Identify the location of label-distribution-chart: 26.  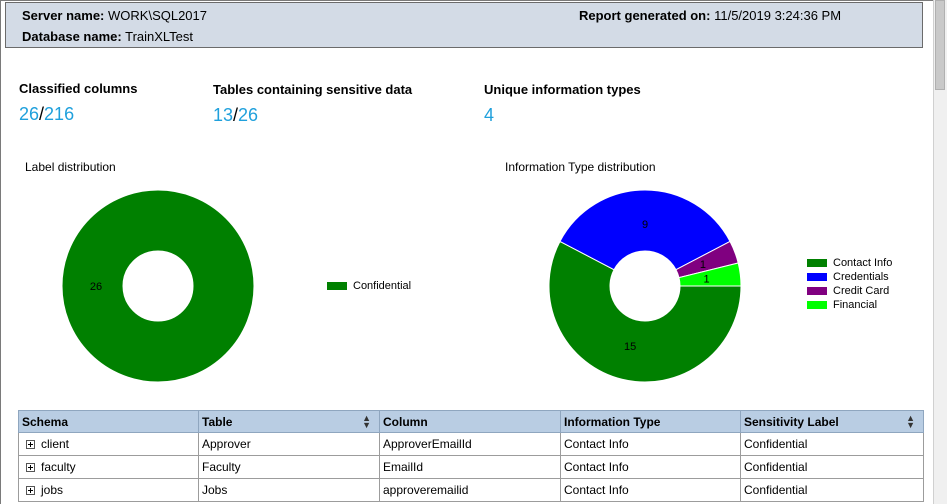
(158, 286).